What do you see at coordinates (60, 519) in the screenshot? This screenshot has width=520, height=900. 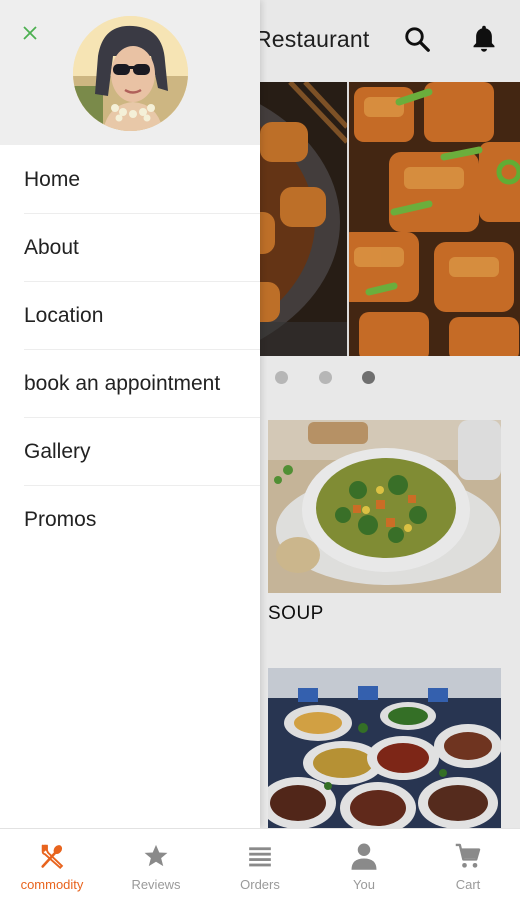 I see `menu-item-label: Promos` at bounding box center [60, 519].